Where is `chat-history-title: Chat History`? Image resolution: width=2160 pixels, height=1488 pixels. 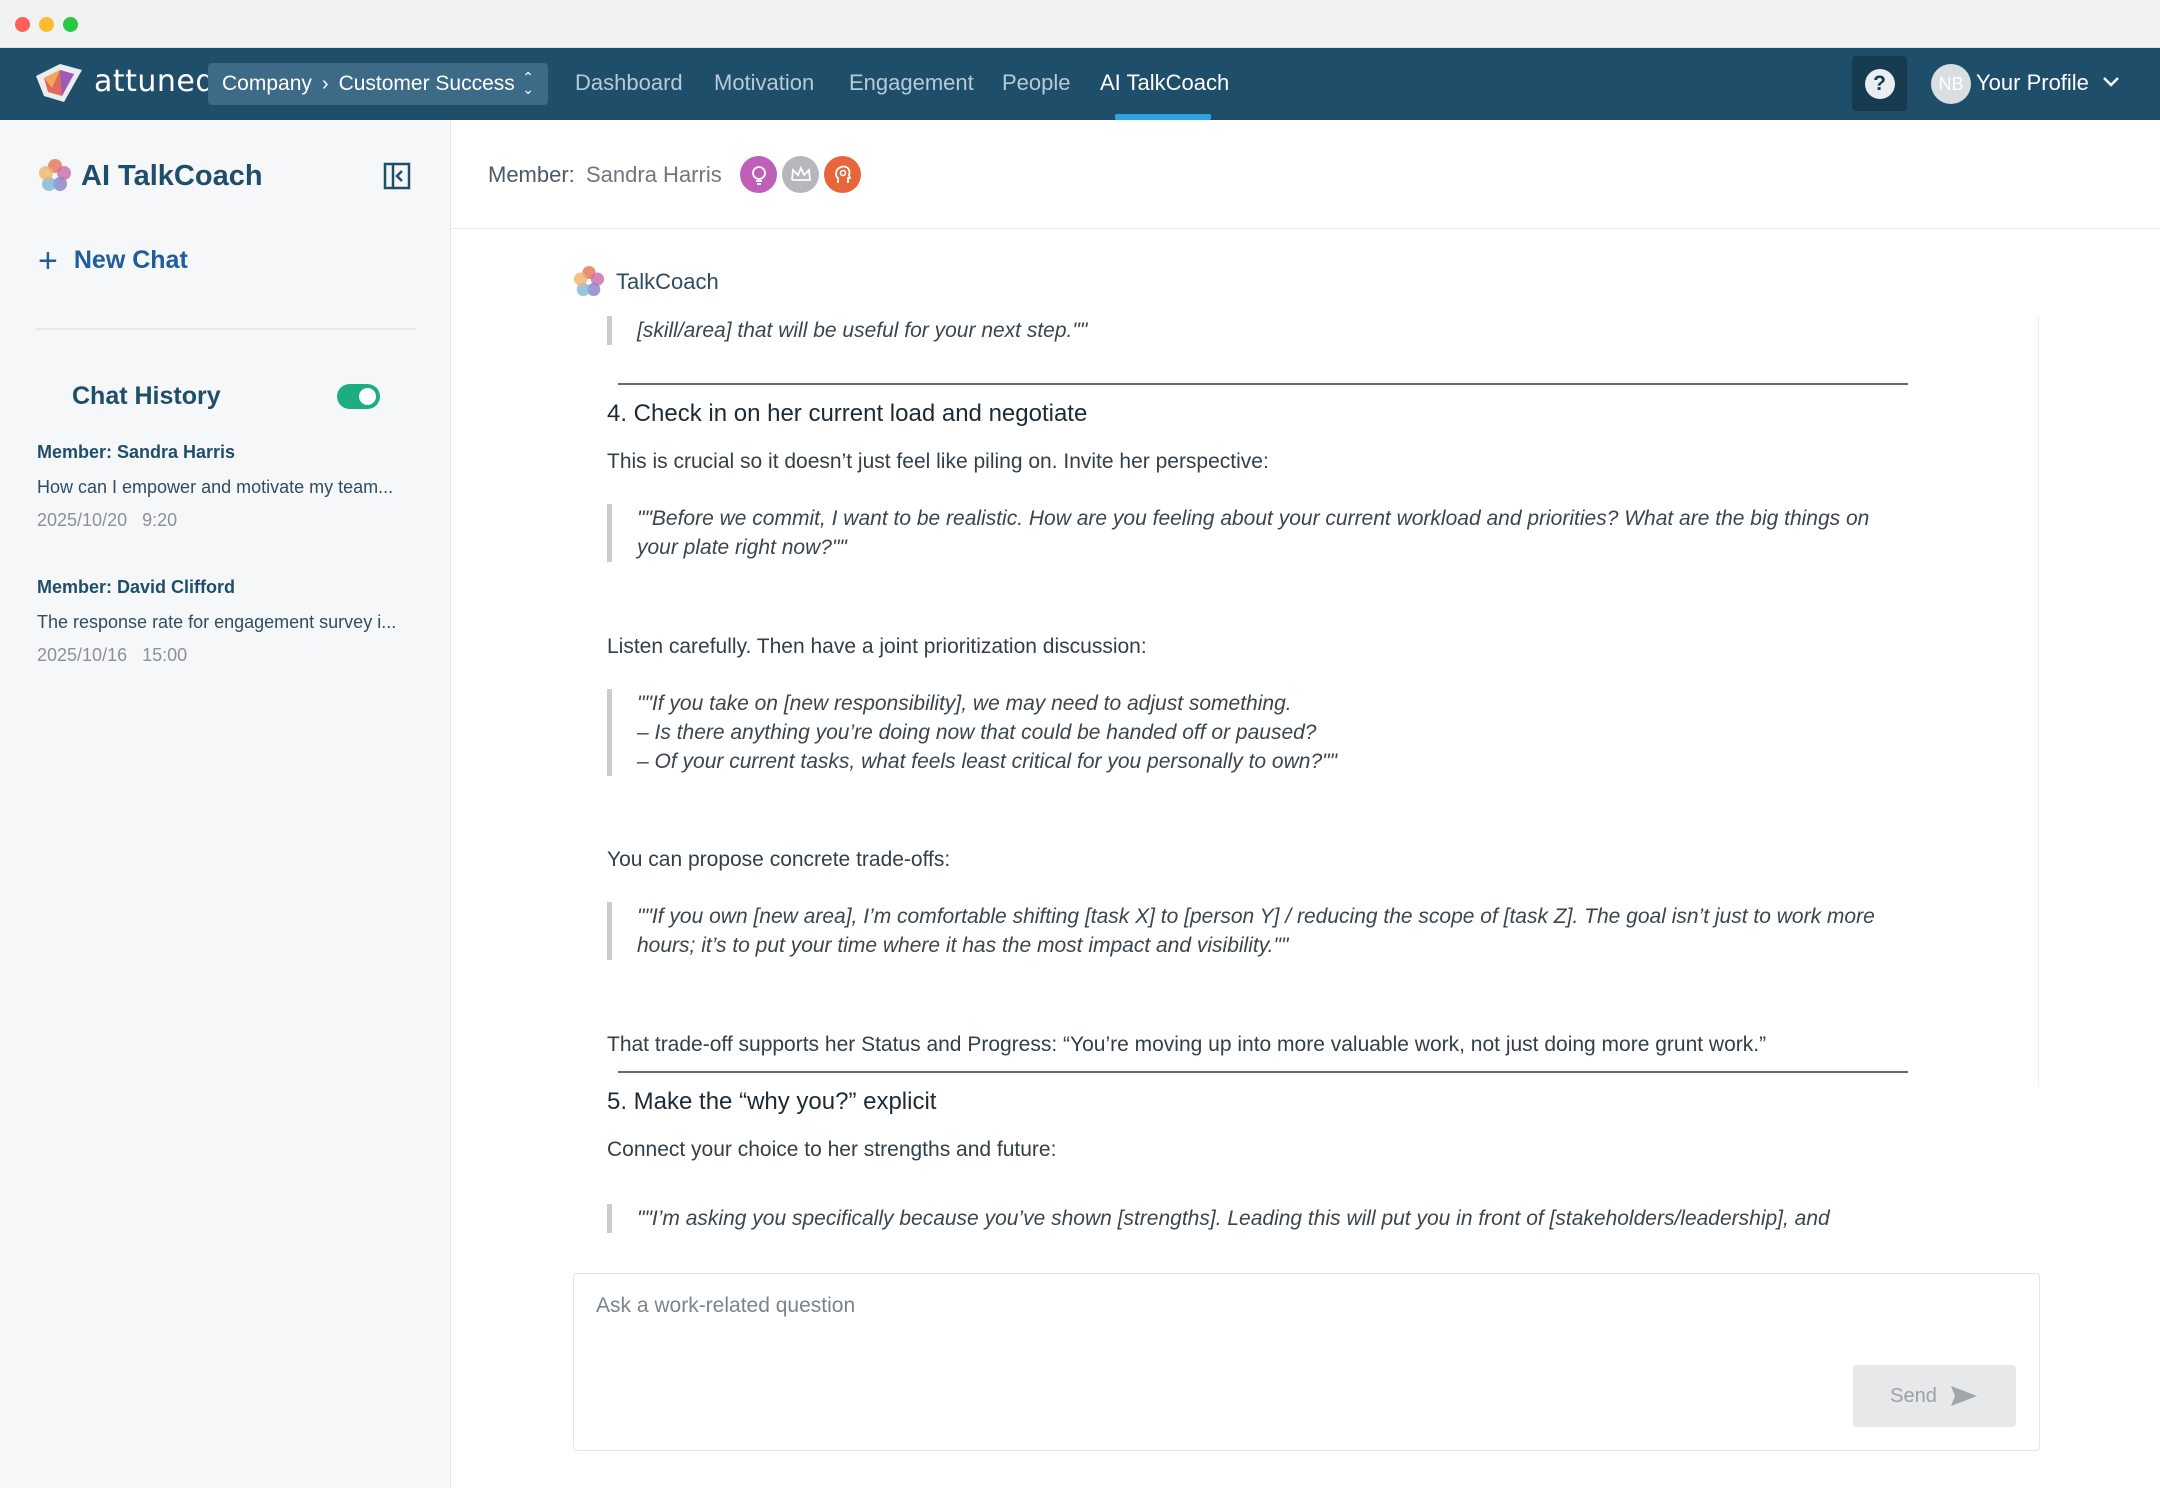 chat-history-title: Chat History is located at coordinates (146, 396).